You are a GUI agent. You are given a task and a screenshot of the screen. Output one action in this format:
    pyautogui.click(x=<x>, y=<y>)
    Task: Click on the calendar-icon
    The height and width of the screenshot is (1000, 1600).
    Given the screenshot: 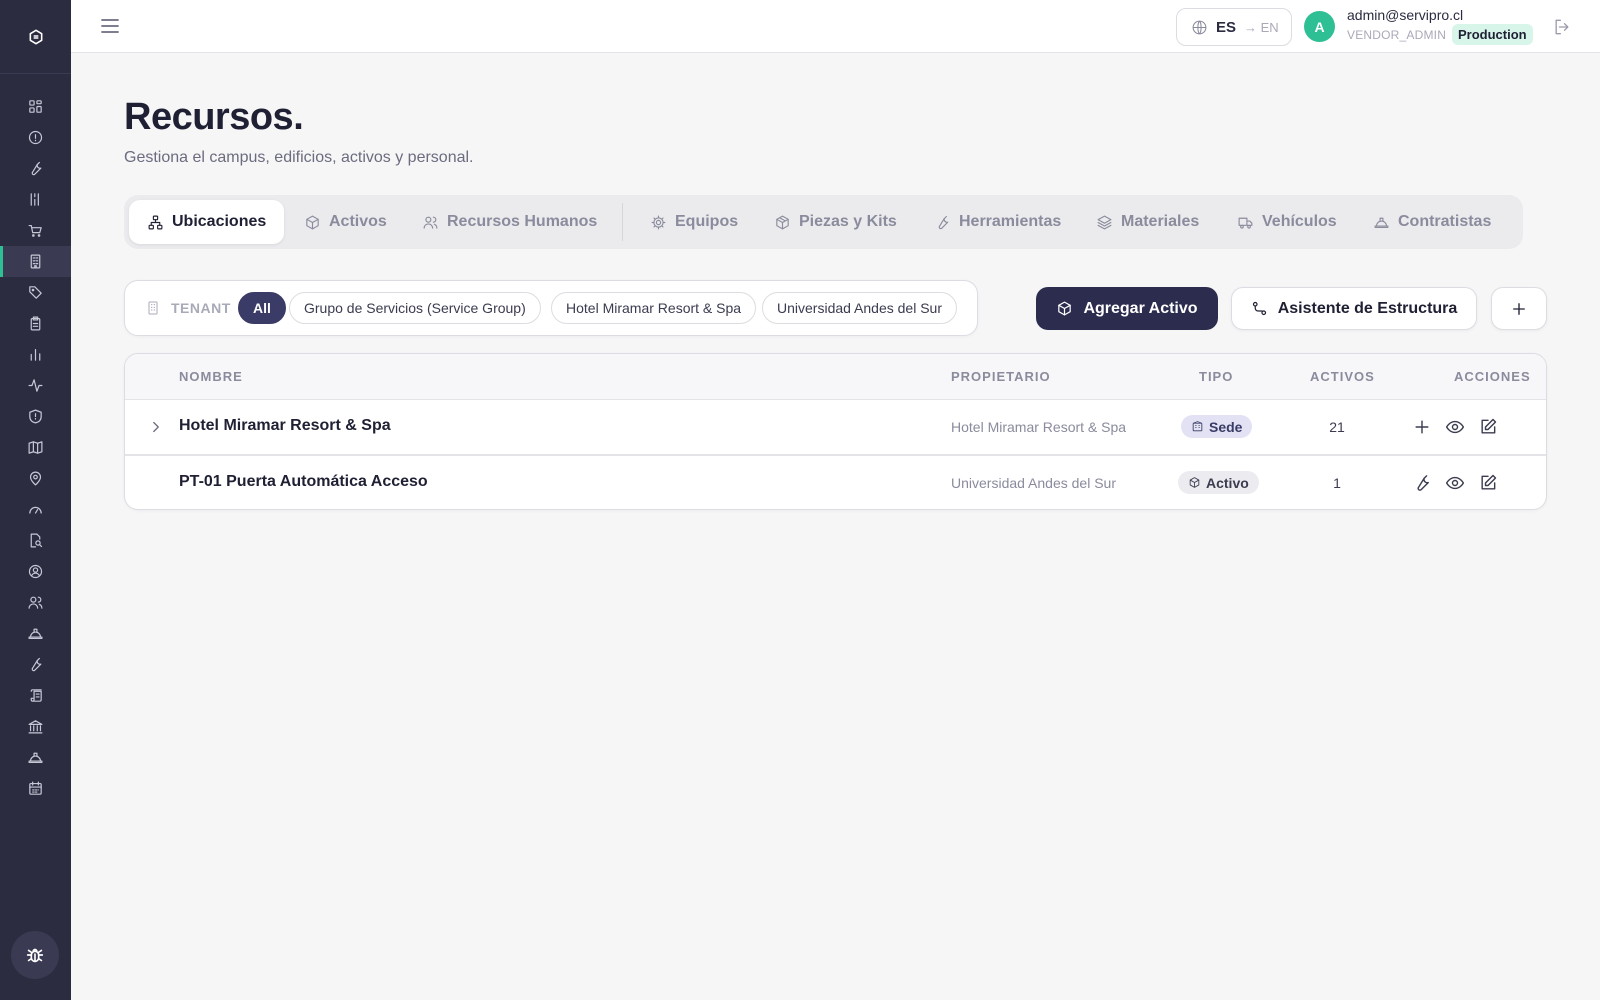 What is the action you would take?
    pyautogui.click(x=35, y=788)
    